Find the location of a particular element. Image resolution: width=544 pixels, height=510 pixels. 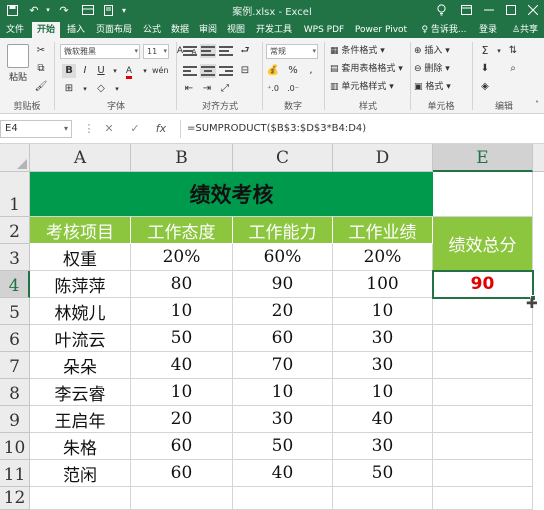

row-header-5: 5 is located at coordinates (15, 311).